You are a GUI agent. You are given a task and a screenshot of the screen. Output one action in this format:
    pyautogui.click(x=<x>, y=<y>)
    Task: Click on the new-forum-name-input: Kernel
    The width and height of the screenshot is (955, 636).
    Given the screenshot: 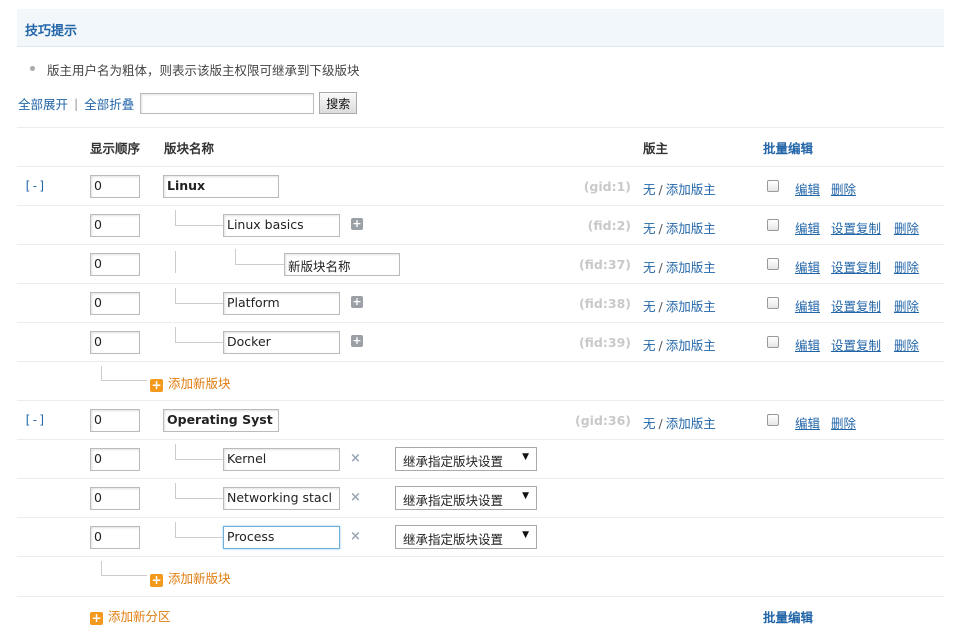 What is the action you would take?
    pyautogui.click(x=281, y=459)
    